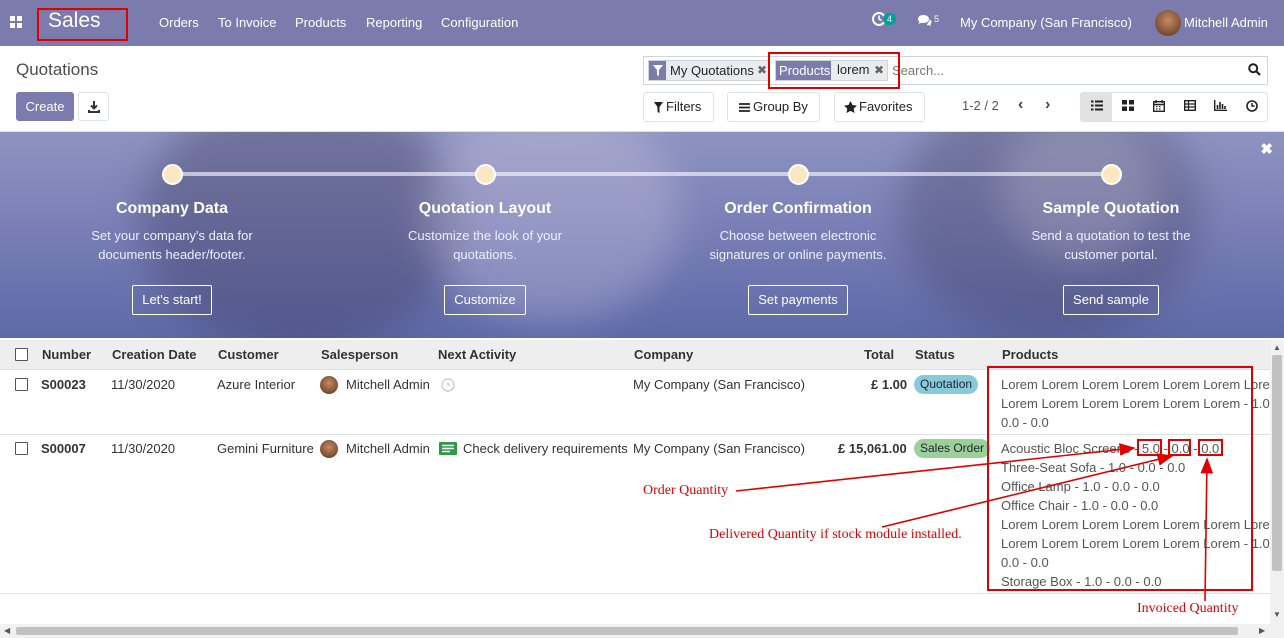 Image resolution: width=1284 pixels, height=638 pixels. Describe the element at coordinates (485, 245) in the screenshot. I see `step-description: Customize the look of your quotations.` at that location.